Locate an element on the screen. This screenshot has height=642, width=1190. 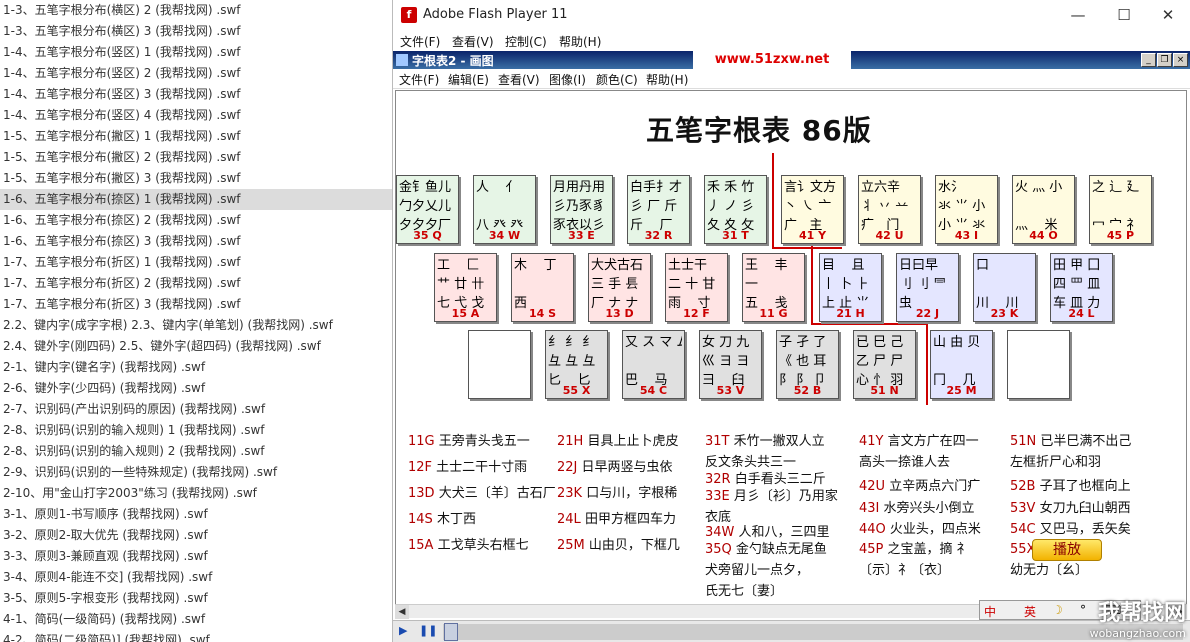
rule-text: 女刀九臼山朝西 is located at coordinates (1085, 508).